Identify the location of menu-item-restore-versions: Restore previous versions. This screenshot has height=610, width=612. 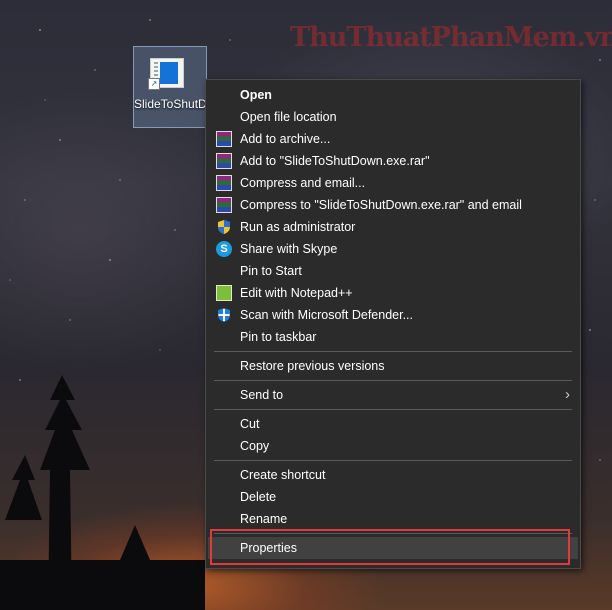
(393, 366).